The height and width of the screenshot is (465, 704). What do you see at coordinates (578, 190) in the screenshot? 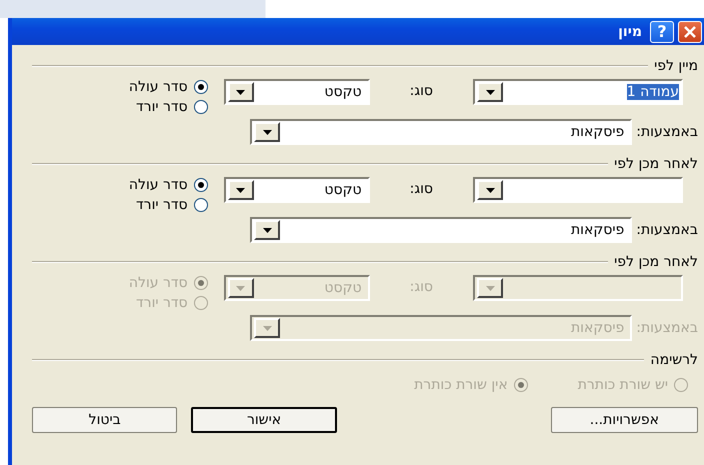
I see `sort-field-dropdown` at bounding box center [578, 190].